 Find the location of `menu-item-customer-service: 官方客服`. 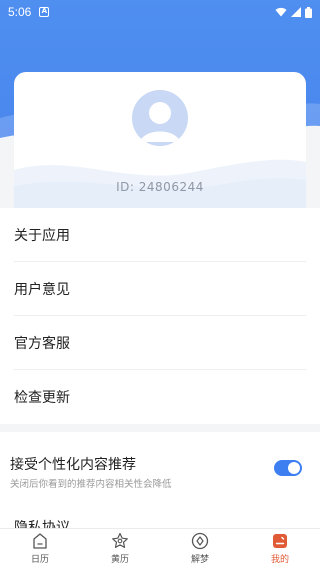

menu-item-customer-service: 官方客服 is located at coordinates (160, 343).